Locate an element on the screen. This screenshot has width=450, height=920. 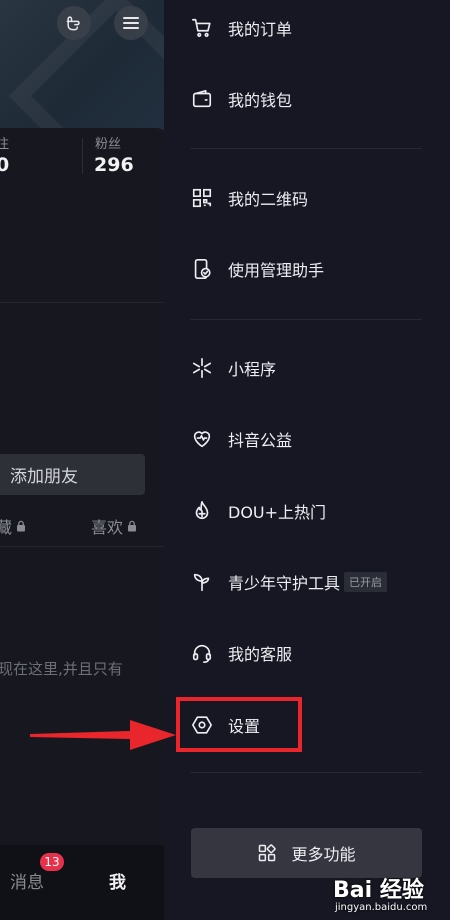
menu-item-usage-assistant: 使用管理助手 is located at coordinates (307, 269).